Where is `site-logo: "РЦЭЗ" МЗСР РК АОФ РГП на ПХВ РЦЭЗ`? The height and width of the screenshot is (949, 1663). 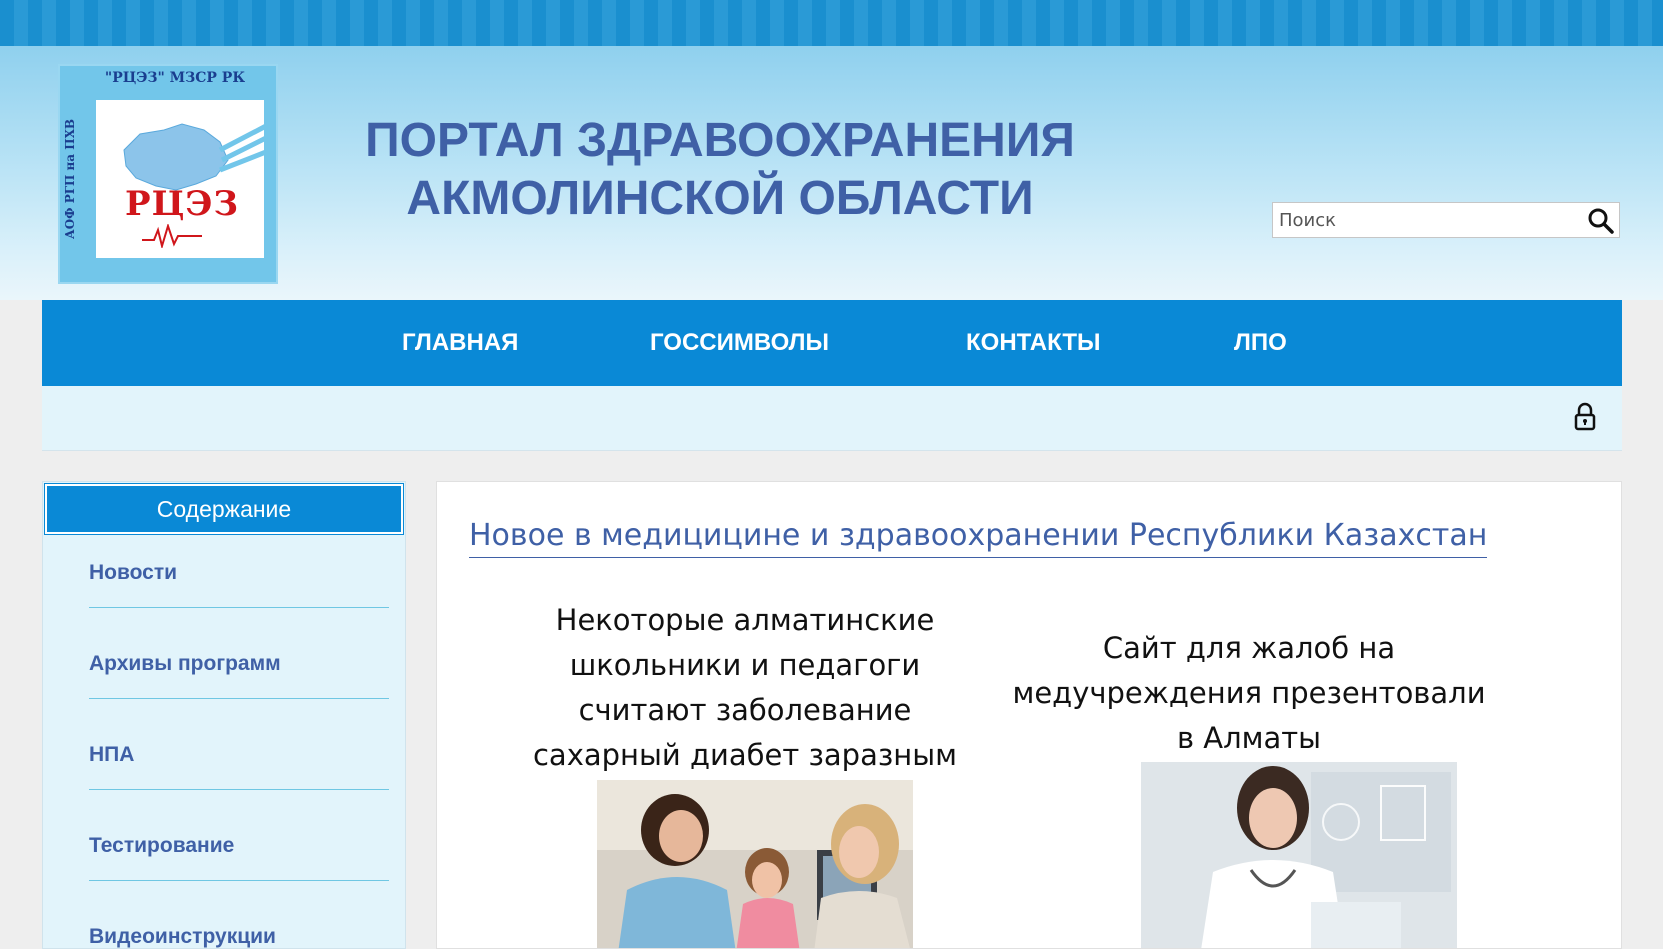 site-logo: "РЦЭЗ" МЗСР РК АОФ РГП на ПХВ РЦЭЗ is located at coordinates (168, 174).